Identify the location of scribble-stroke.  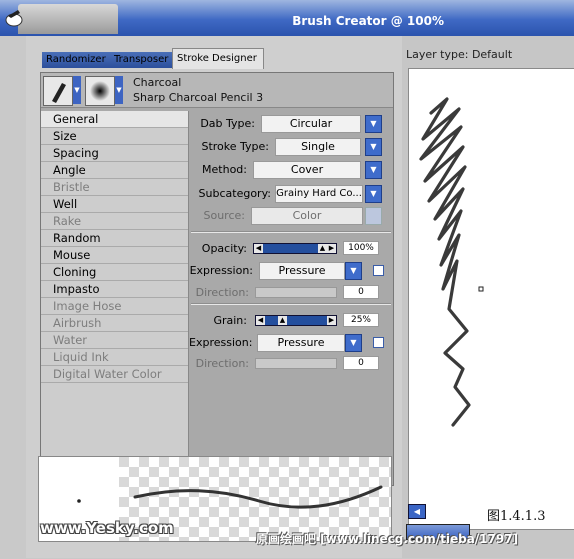
(451, 262).